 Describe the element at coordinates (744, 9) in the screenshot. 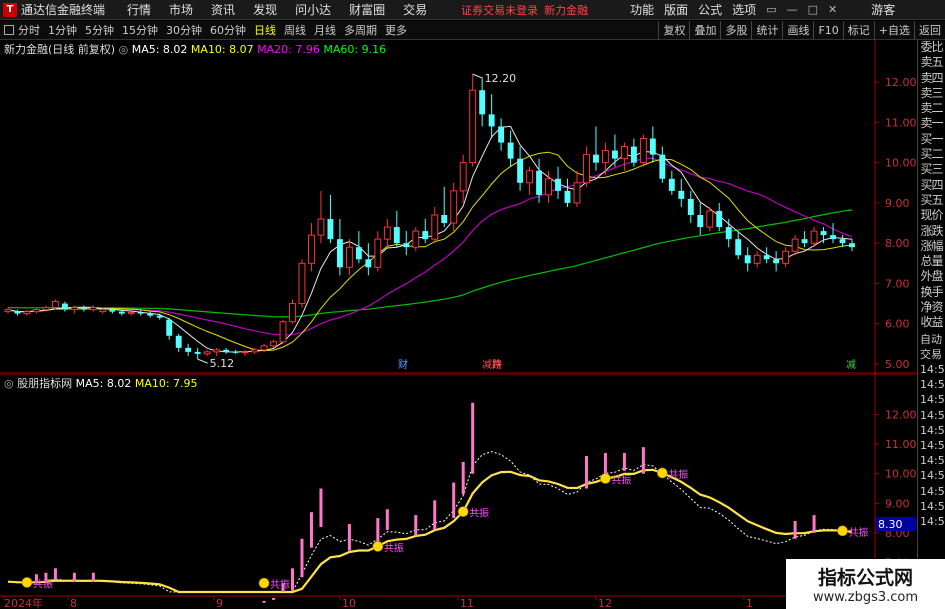

I see `menu-xuanxiang: 选项` at that location.